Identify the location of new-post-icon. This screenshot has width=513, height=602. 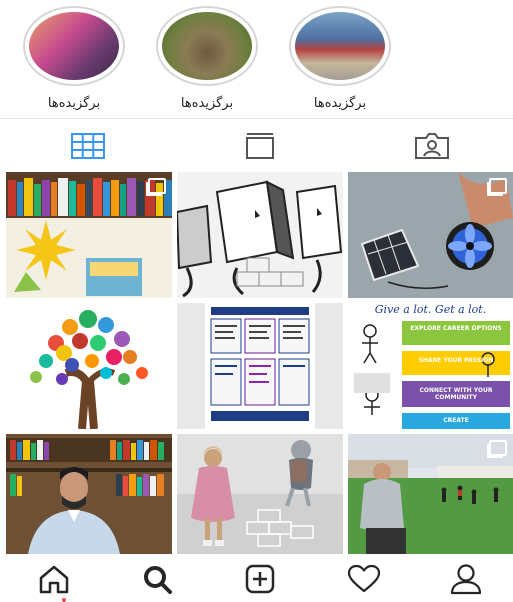
(260, 579).